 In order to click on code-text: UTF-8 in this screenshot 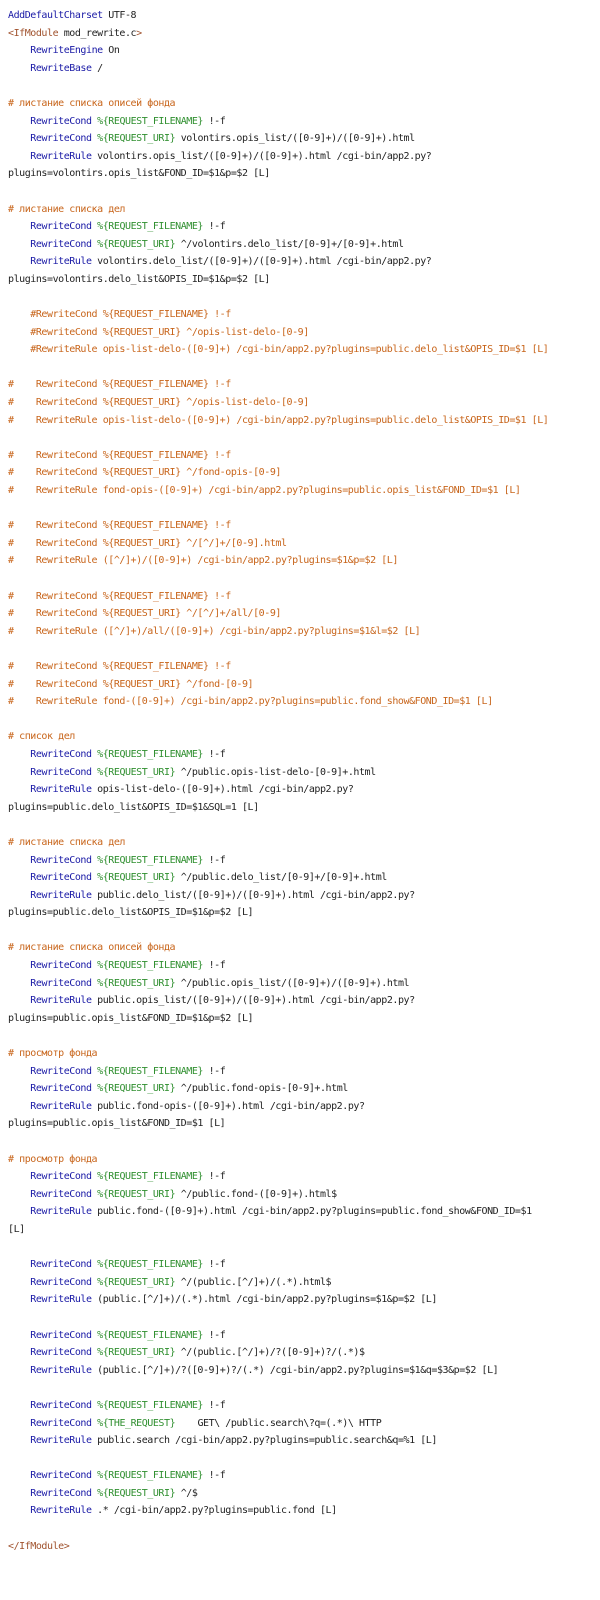, I will do `click(119, 15)`.